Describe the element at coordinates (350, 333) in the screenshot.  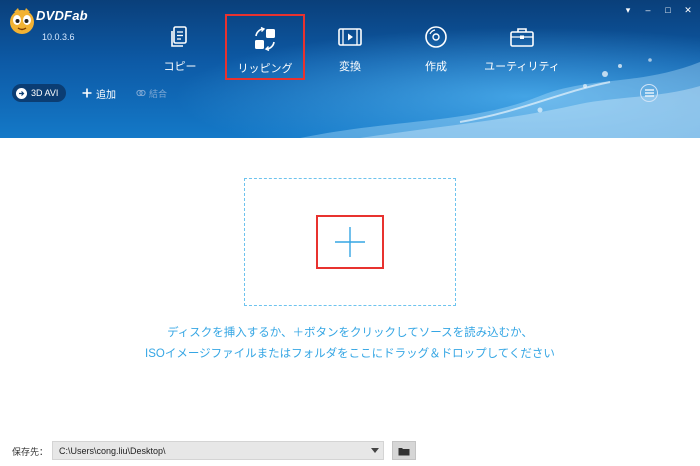
I see `drop-hint-line1: ディスクを挿入するか、＋ボタンをクリックしてソースを読み込むか、` at that location.